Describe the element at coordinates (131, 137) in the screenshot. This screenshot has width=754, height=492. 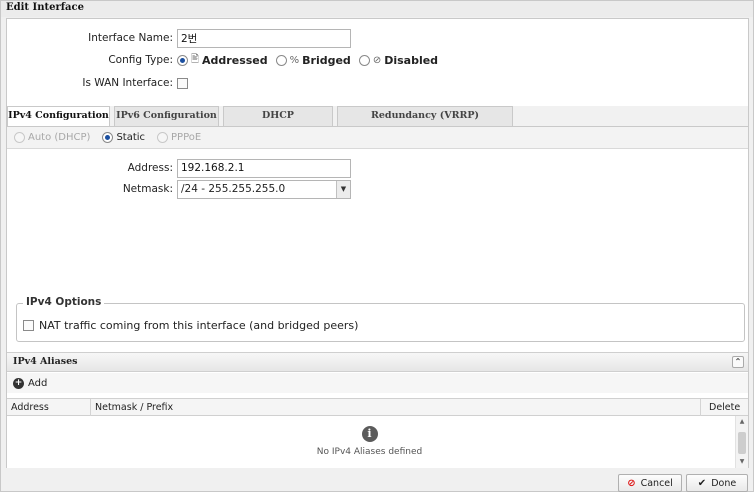
I see `mode-static-label: Static` at that location.